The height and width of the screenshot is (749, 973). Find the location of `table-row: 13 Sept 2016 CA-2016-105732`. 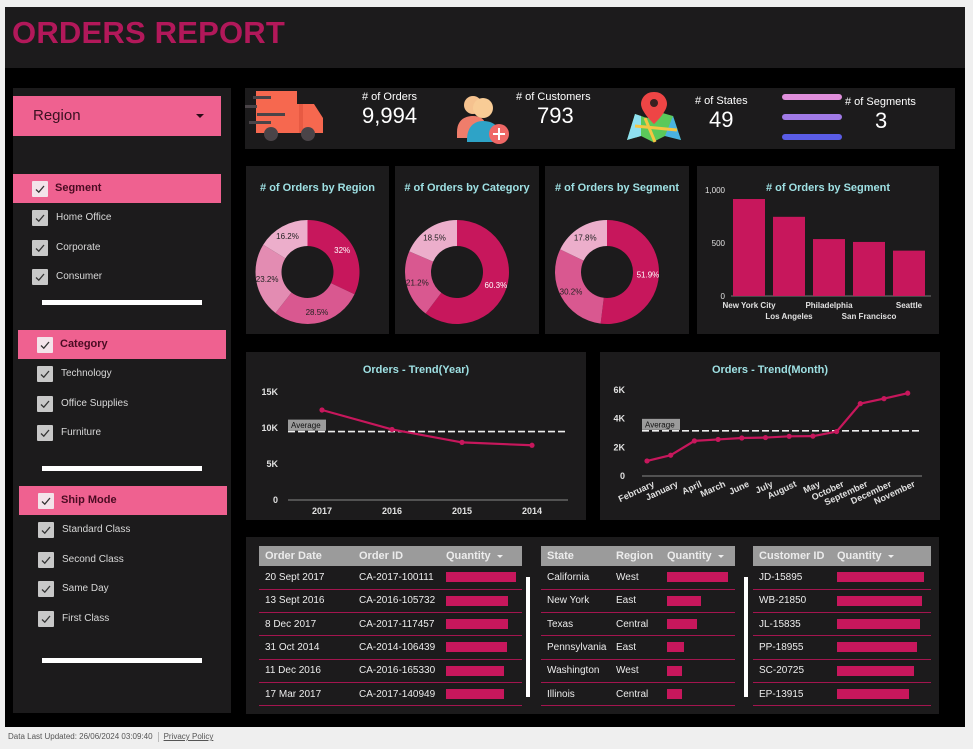

table-row: 13 Sept 2016 CA-2016-105732 is located at coordinates (390, 601).